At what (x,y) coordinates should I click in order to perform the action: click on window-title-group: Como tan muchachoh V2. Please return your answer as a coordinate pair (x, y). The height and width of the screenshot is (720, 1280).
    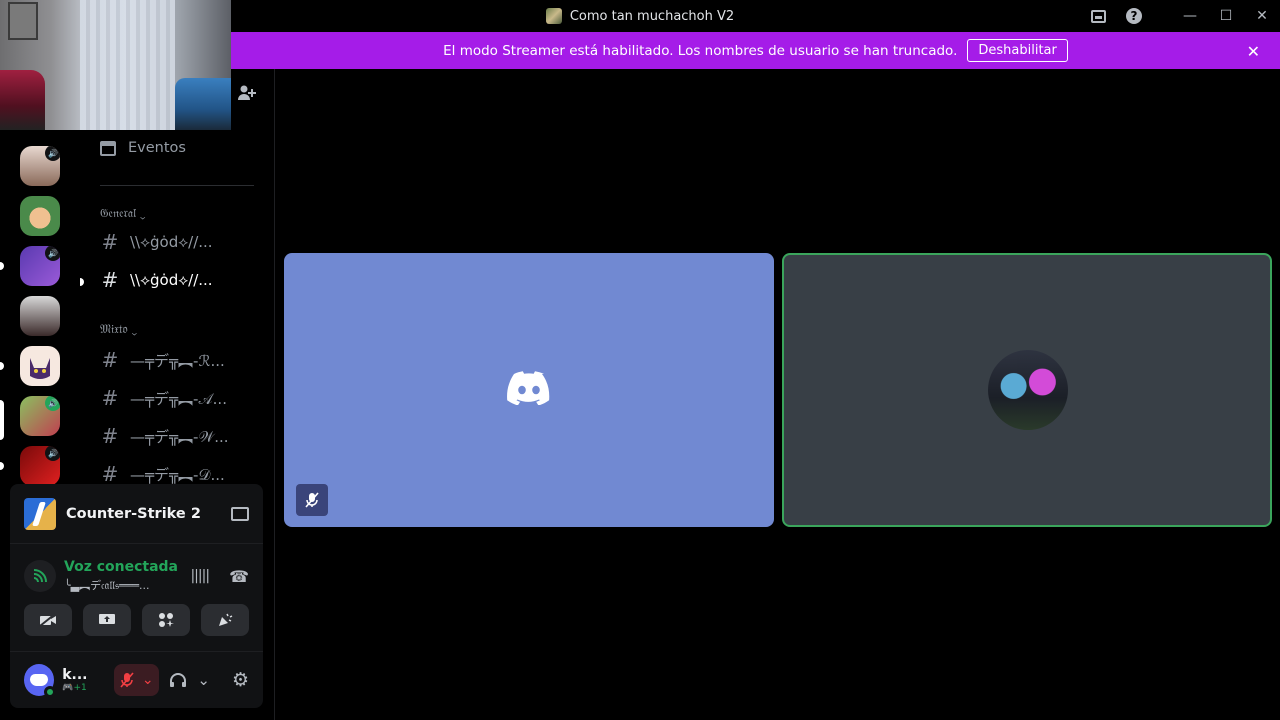
    Looking at the image, I should click on (639, 16).